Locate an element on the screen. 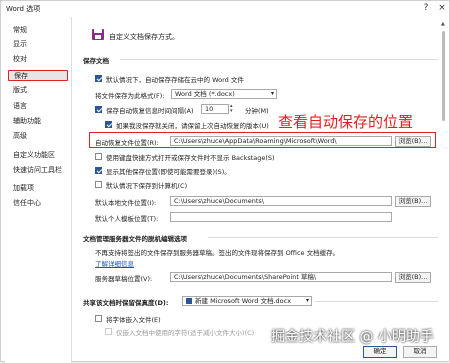  format-label: 将文件保存为此格式(F): is located at coordinates (130, 96).